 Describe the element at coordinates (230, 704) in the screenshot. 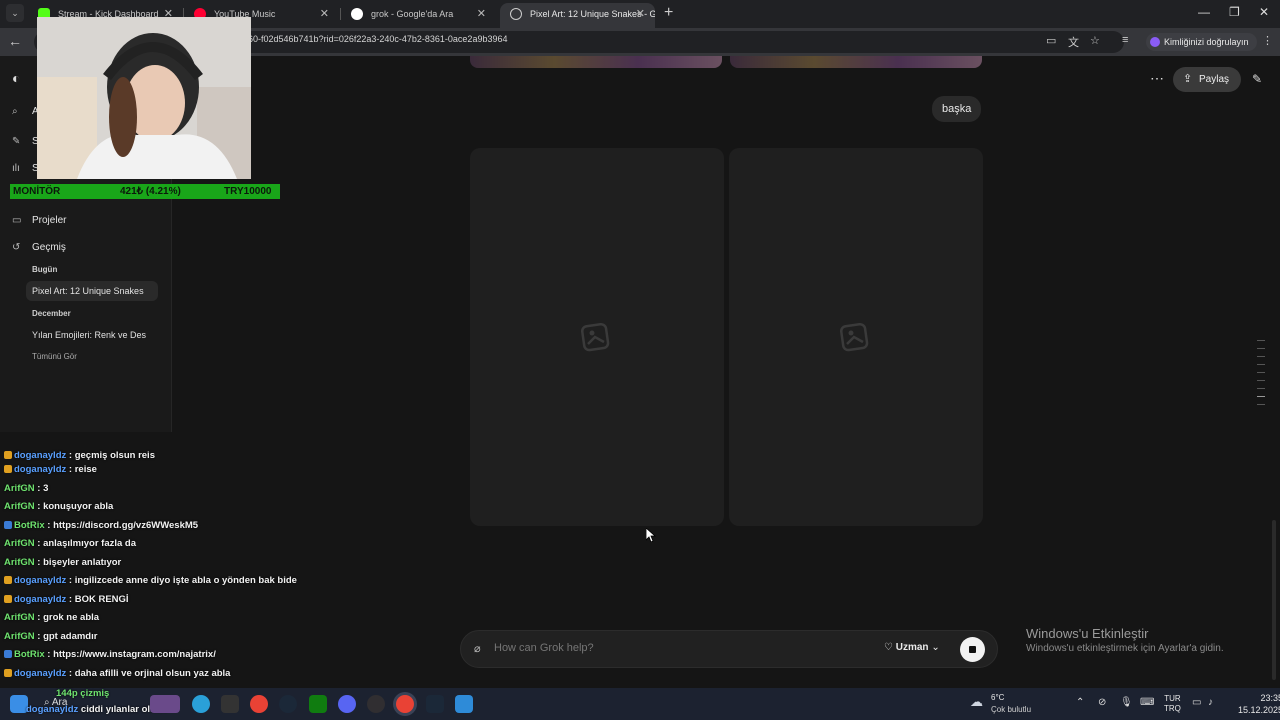

I see `epic-games-icon` at that location.